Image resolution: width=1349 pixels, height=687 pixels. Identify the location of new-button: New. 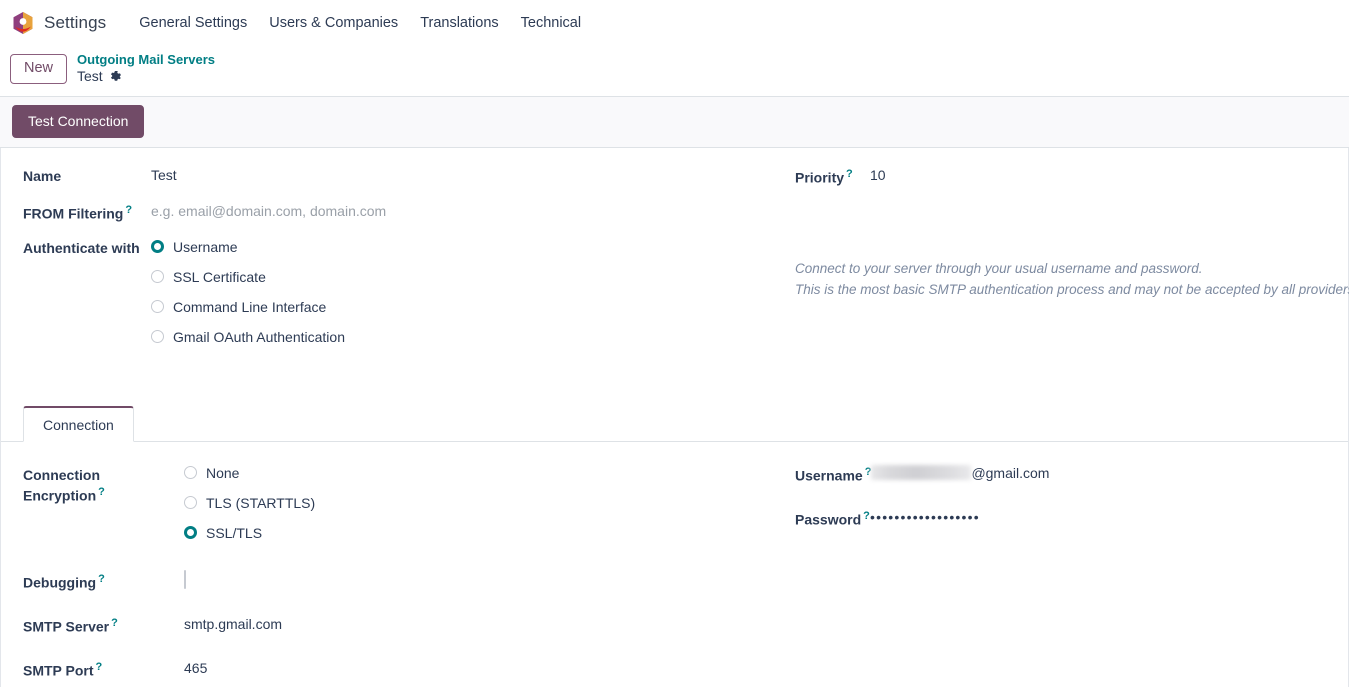
(39, 68).